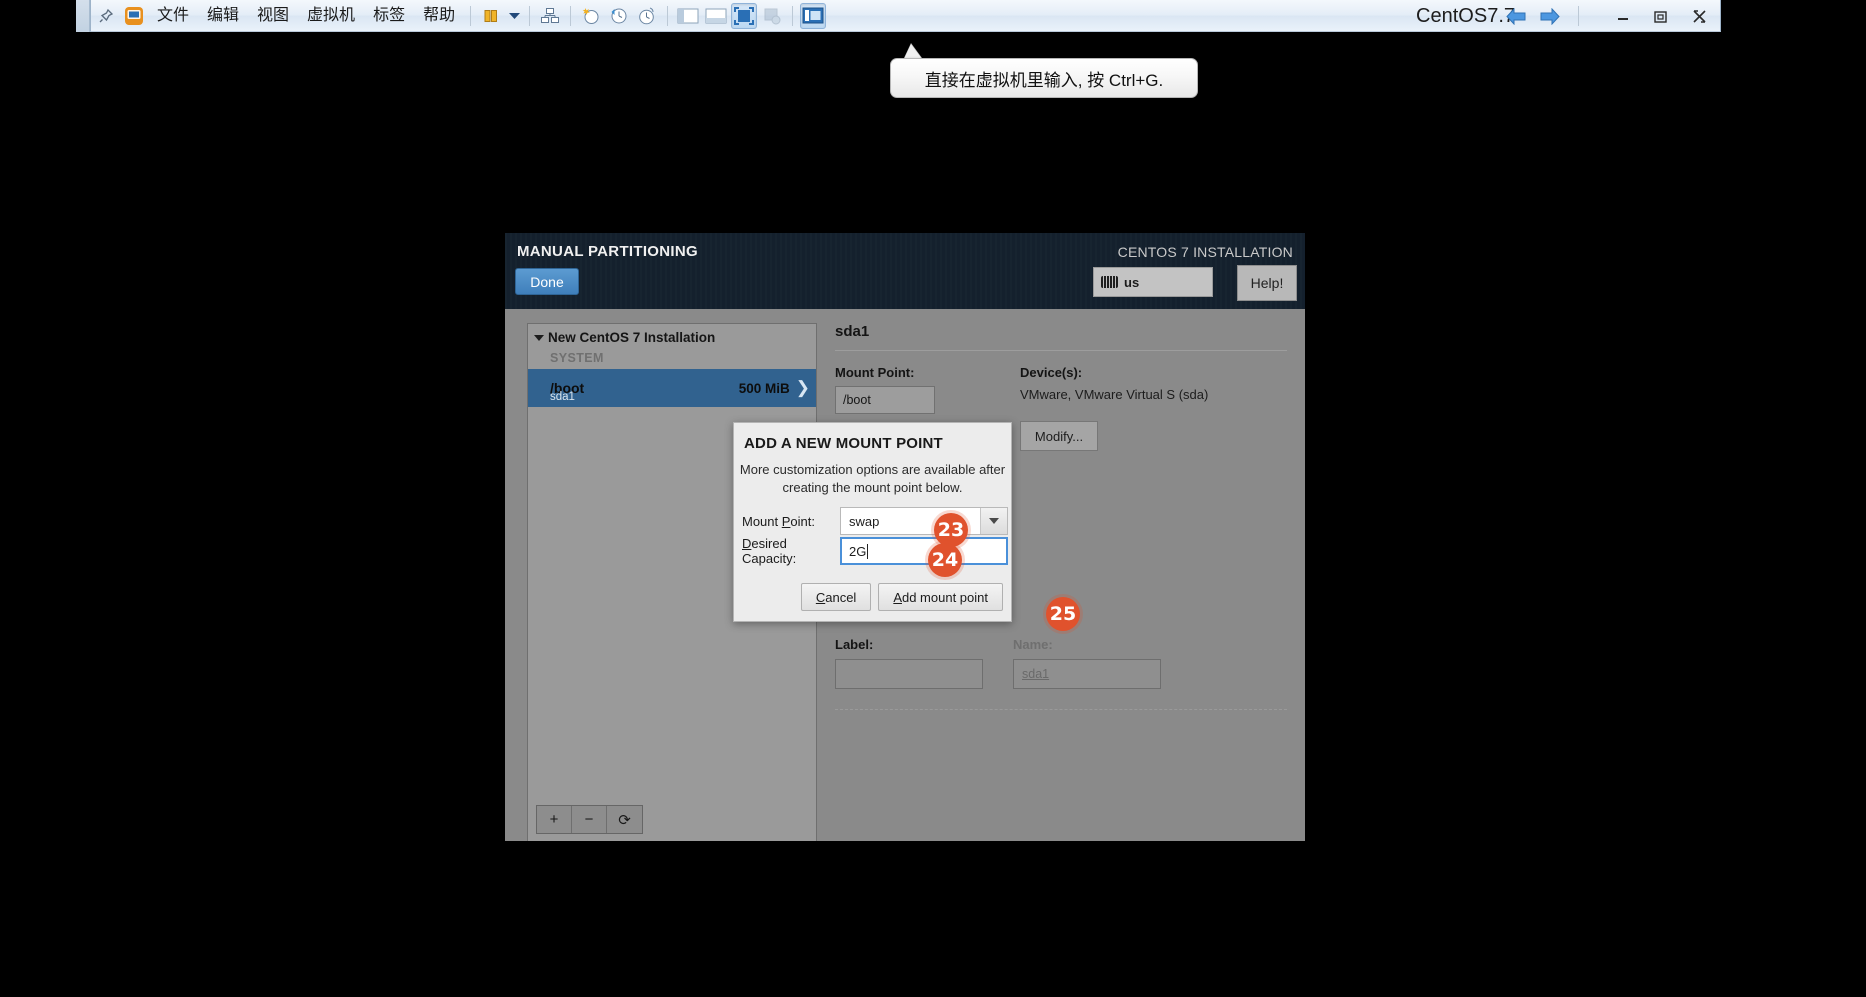 The height and width of the screenshot is (997, 1866). I want to click on unity-mode-icon, so click(772, 16).